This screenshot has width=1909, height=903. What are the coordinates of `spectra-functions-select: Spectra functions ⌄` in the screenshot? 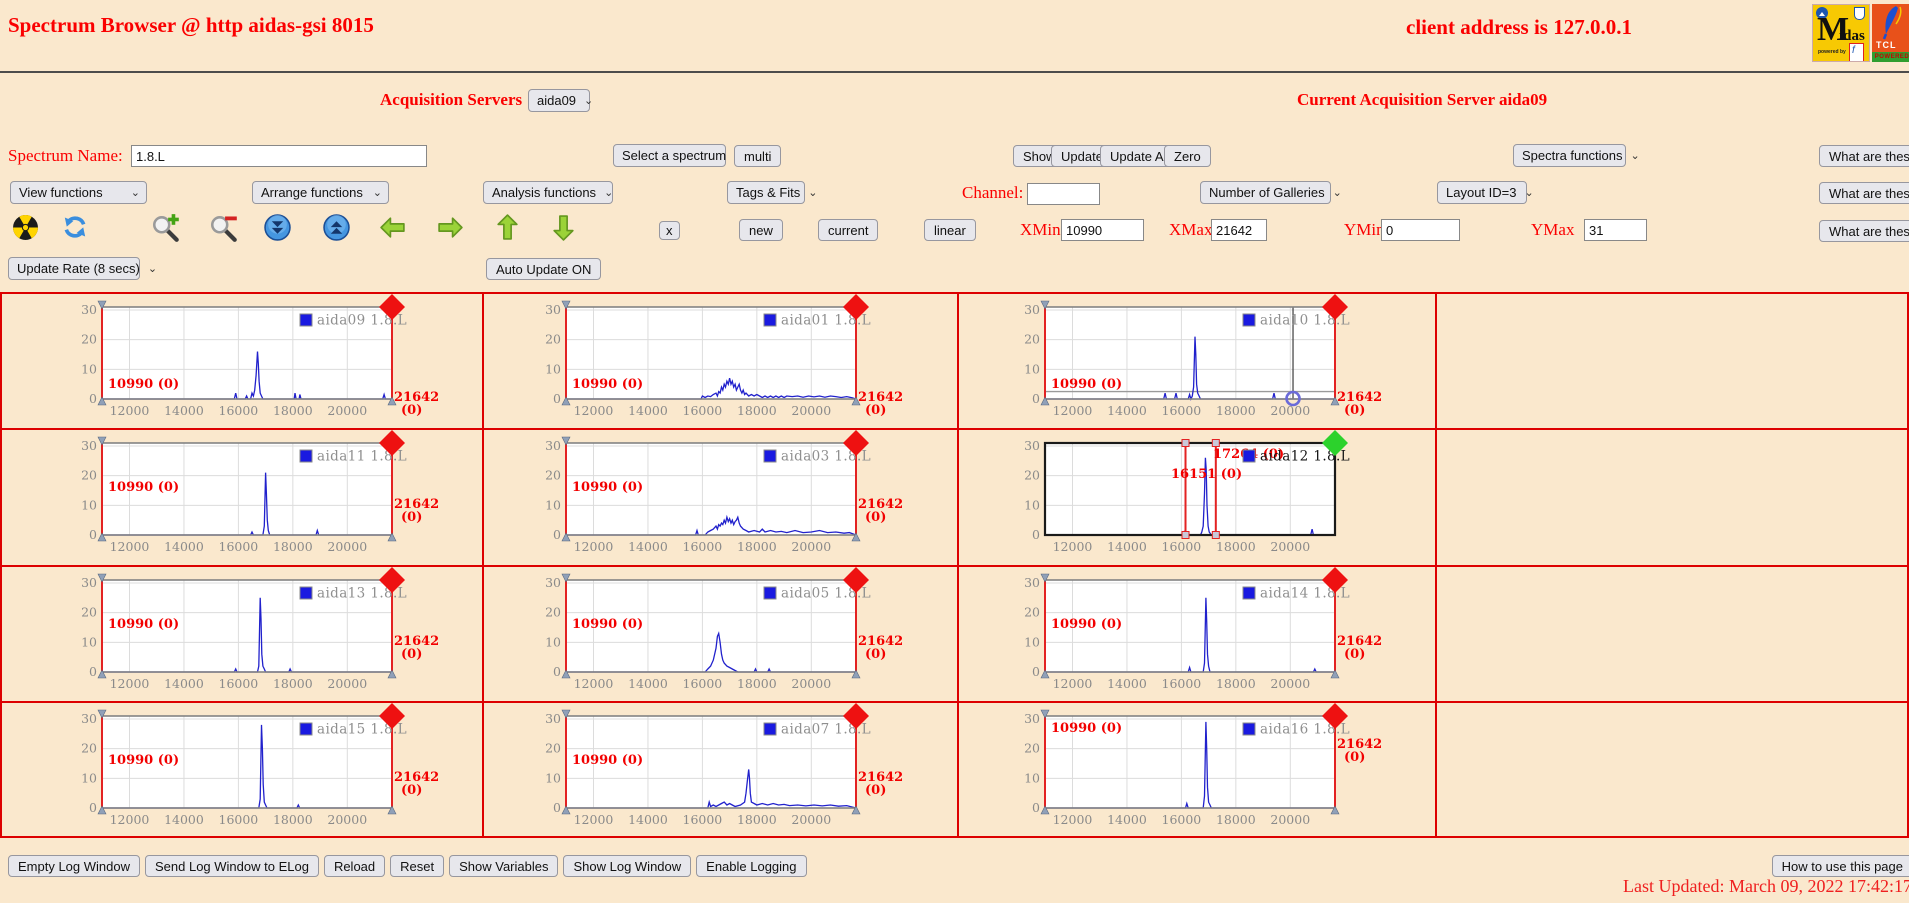 It's located at (1576, 155).